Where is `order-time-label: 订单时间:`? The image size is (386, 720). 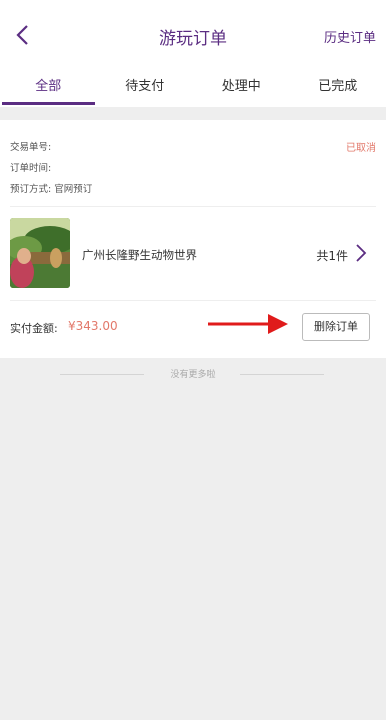 order-time-label: 订单时间: is located at coordinates (31, 168).